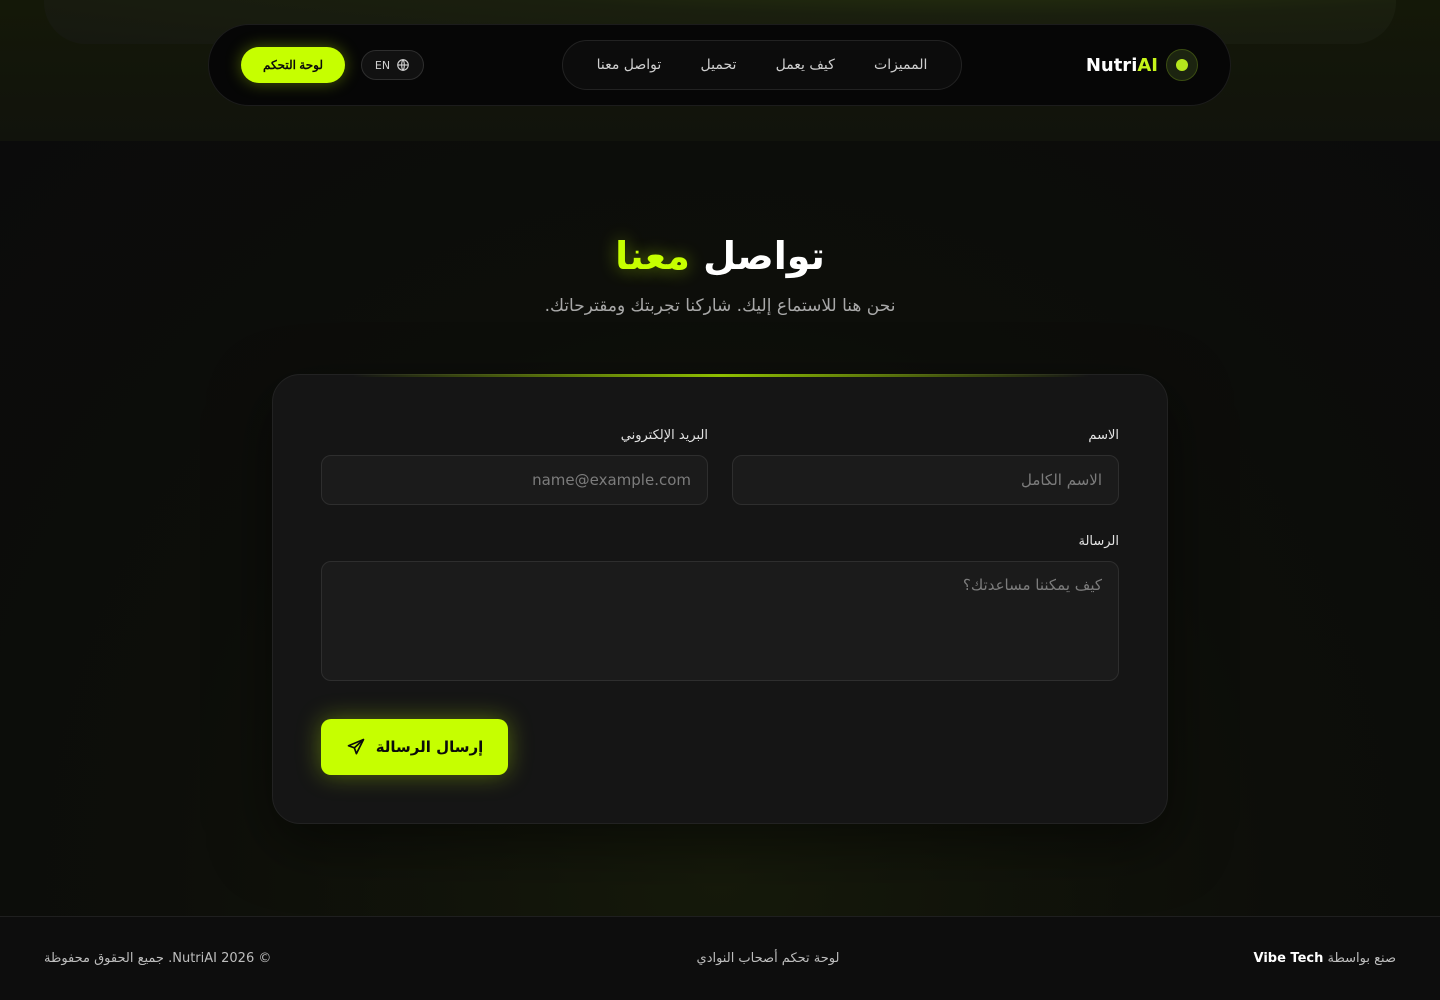 This screenshot has height=1000, width=1440. What do you see at coordinates (1111, 65) in the screenshot?
I see `brand-name-white: Nutri` at bounding box center [1111, 65].